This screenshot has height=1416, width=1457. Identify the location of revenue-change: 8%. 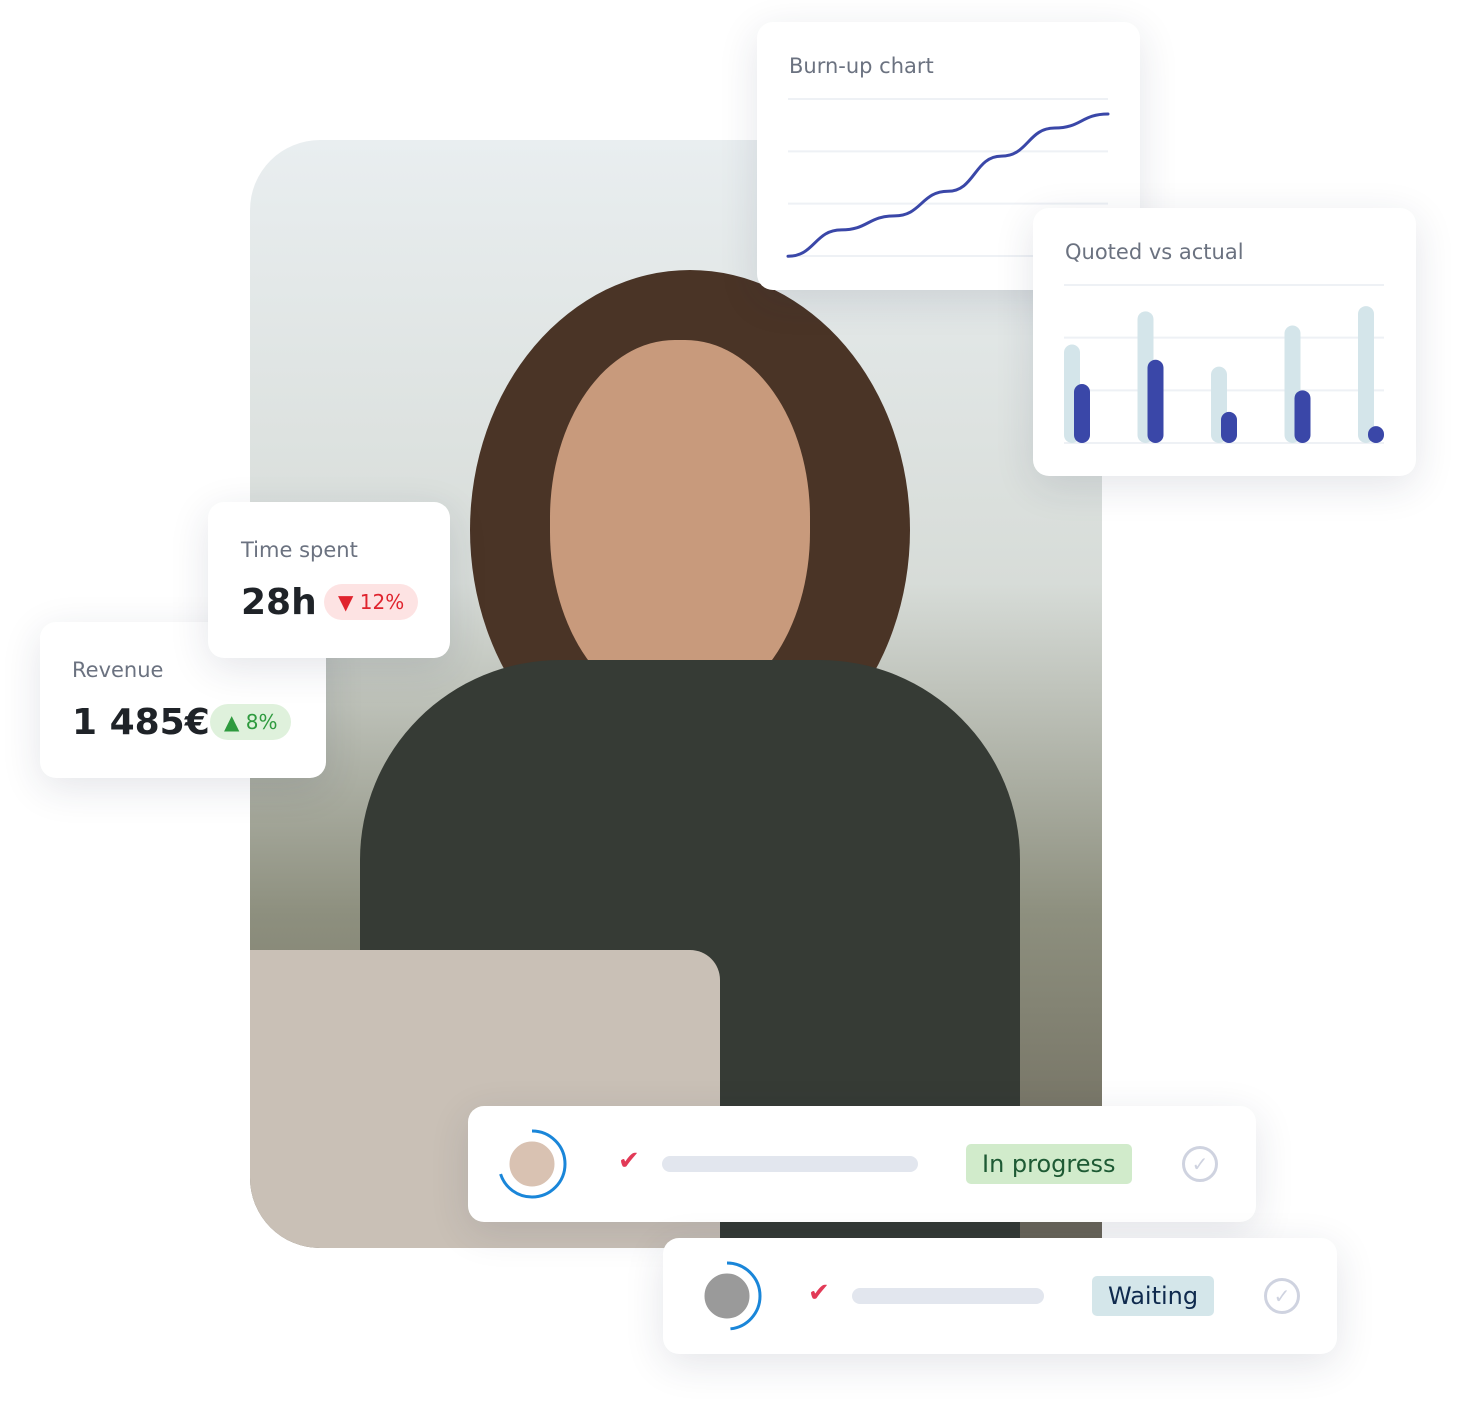
(261, 722).